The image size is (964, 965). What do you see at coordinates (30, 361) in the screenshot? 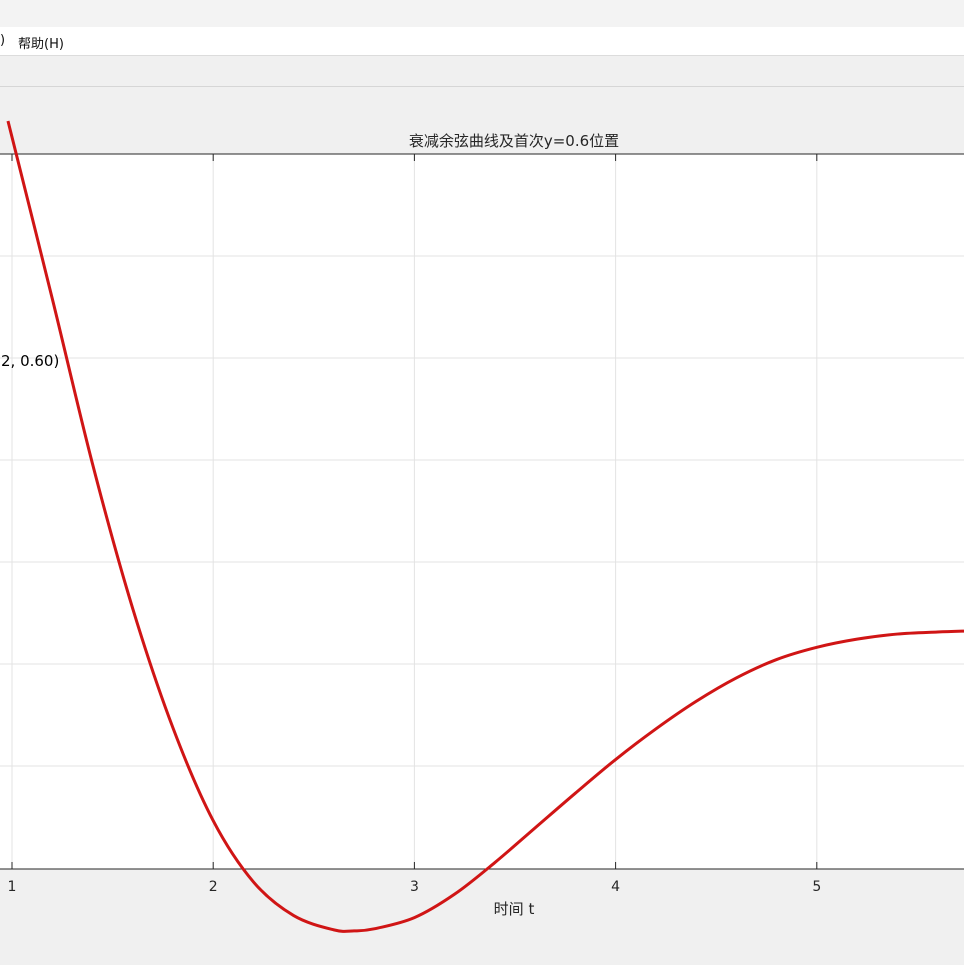
I see `annotation-label: 2, 0.60)` at bounding box center [30, 361].